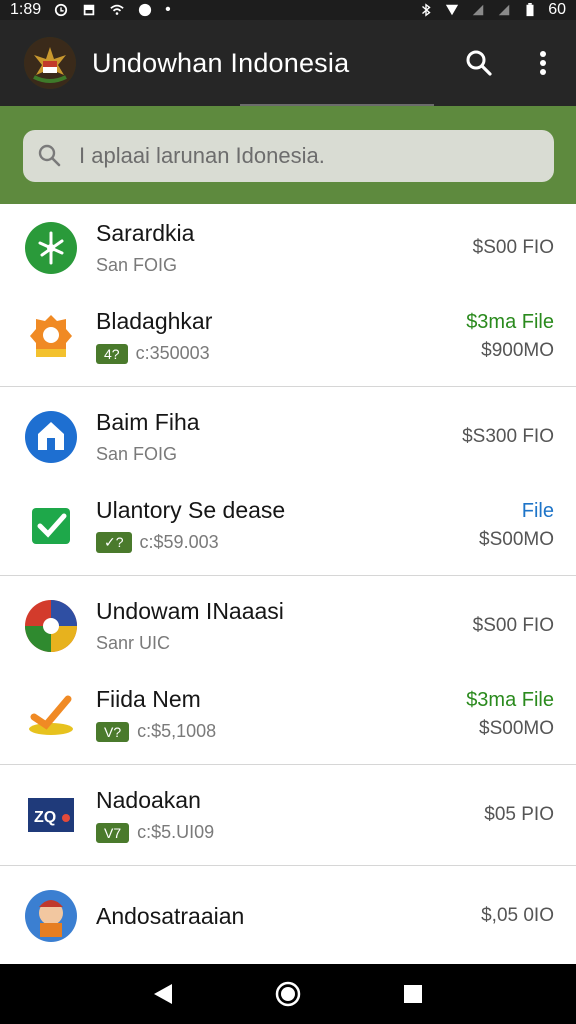 The width and height of the screenshot is (576, 1024). What do you see at coordinates (288, 437) in the screenshot?
I see `list-item: Baim Fiha San FOIG $S300 FIO` at bounding box center [288, 437].